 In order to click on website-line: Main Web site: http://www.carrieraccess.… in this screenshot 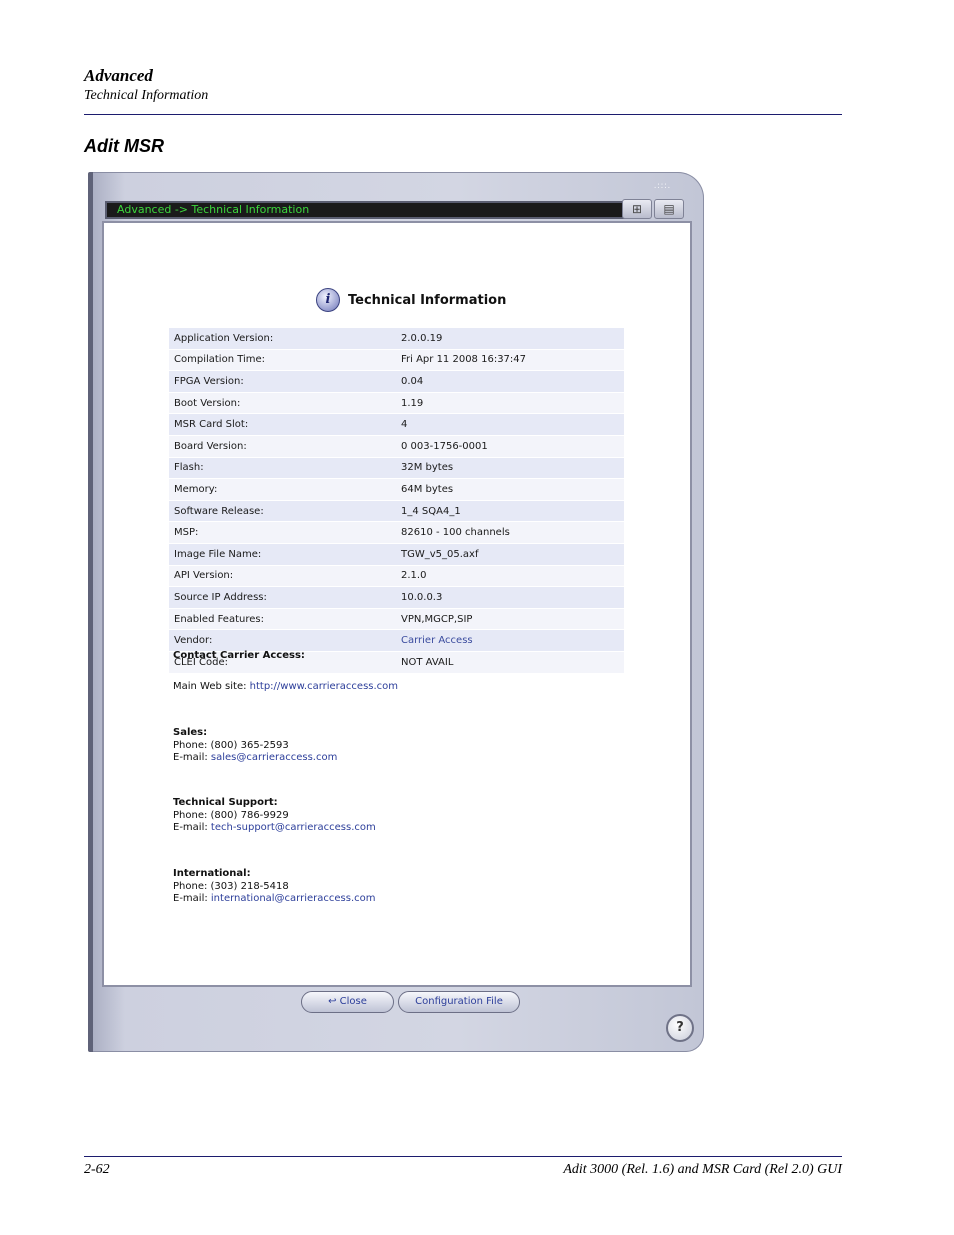, I will do `click(285, 687)`.